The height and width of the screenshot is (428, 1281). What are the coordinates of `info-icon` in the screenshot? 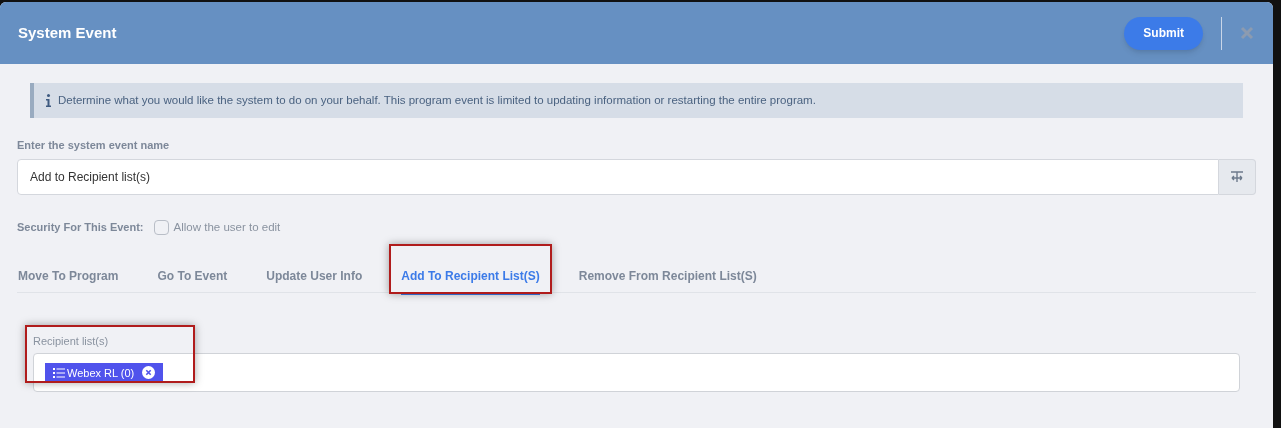 It's located at (48, 100).